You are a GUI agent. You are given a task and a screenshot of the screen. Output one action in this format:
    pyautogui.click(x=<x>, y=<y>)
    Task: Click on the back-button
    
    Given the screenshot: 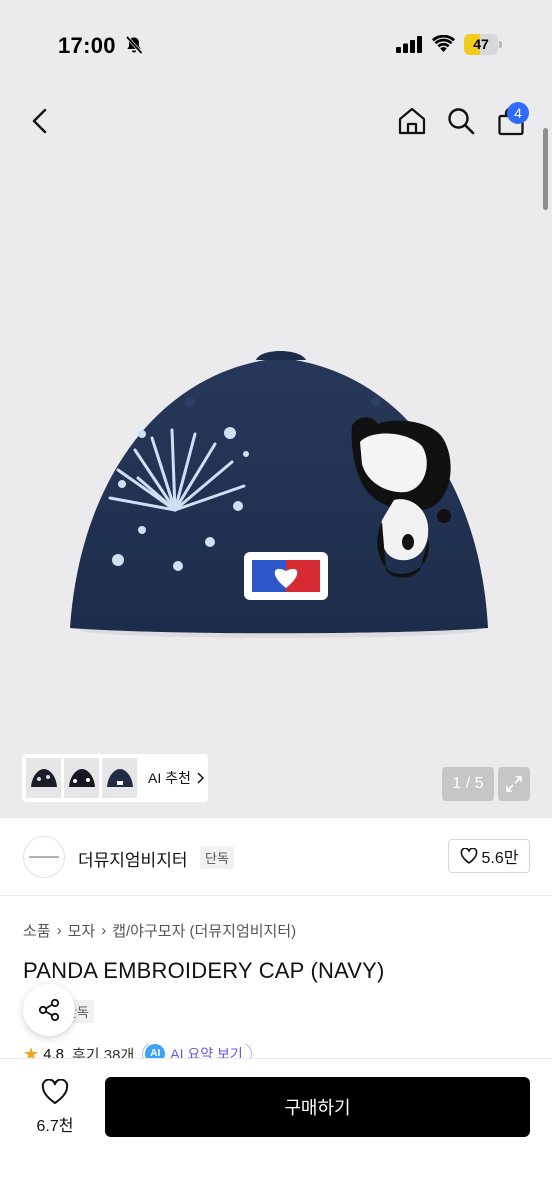 What is the action you would take?
    pyautogui.click(x=40, y=121)
    